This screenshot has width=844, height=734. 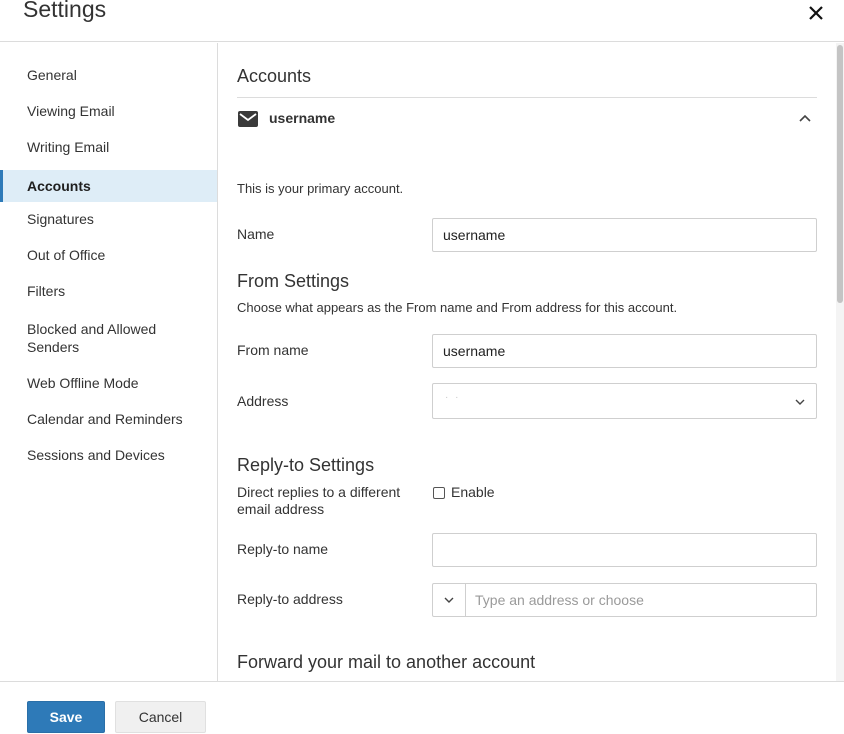 What do you see at coordinates (527, 97) in the screenshot?
I see `divider` at bounding box center [527, 97].